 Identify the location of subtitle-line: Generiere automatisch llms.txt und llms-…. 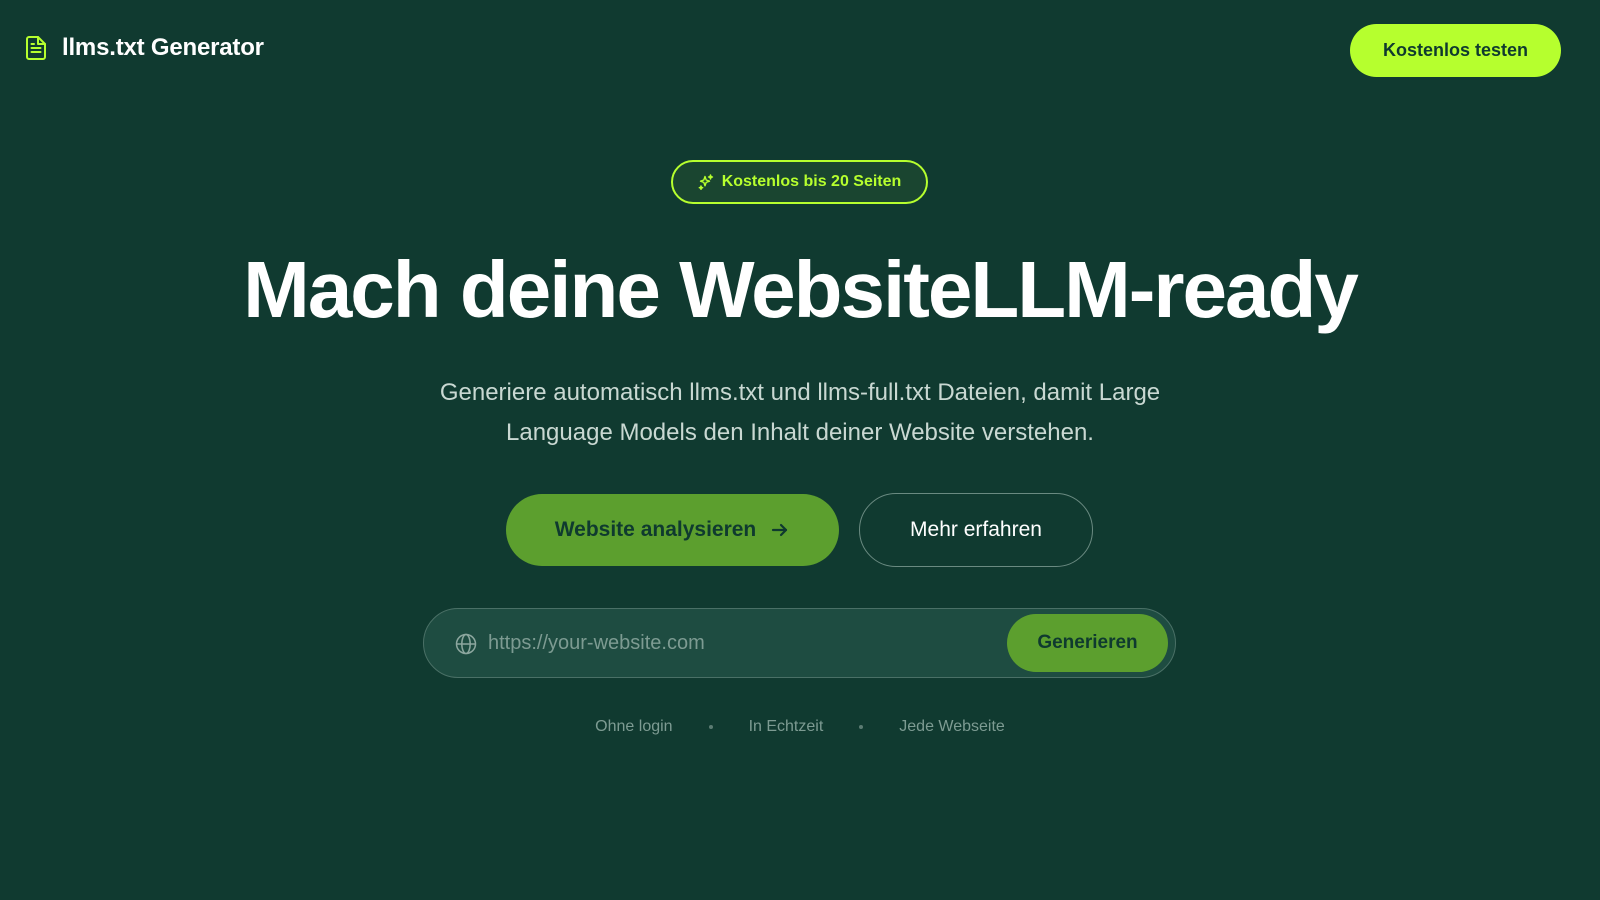
(800, 392).